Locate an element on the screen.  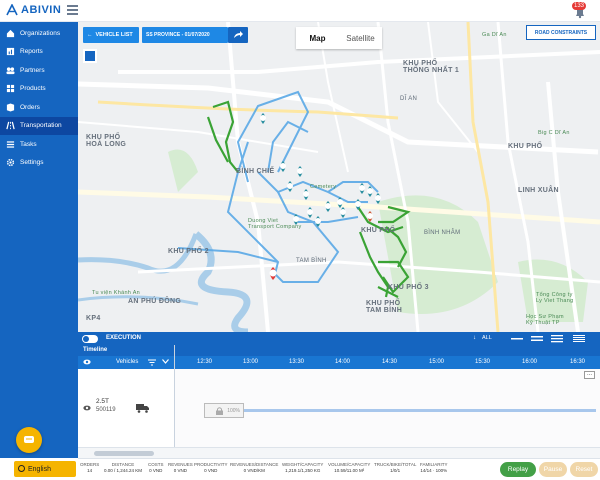
map-label-binh-nham: BÌNH NHÂM is located at coordinates (442, 233).